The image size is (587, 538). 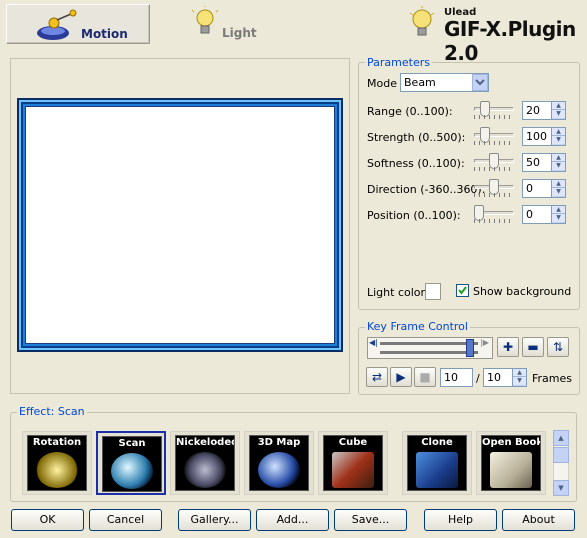 What do you see at coordinates (460, 520) in the screenshot?
I see `help-button: Help` at bounding box center [460, 520].